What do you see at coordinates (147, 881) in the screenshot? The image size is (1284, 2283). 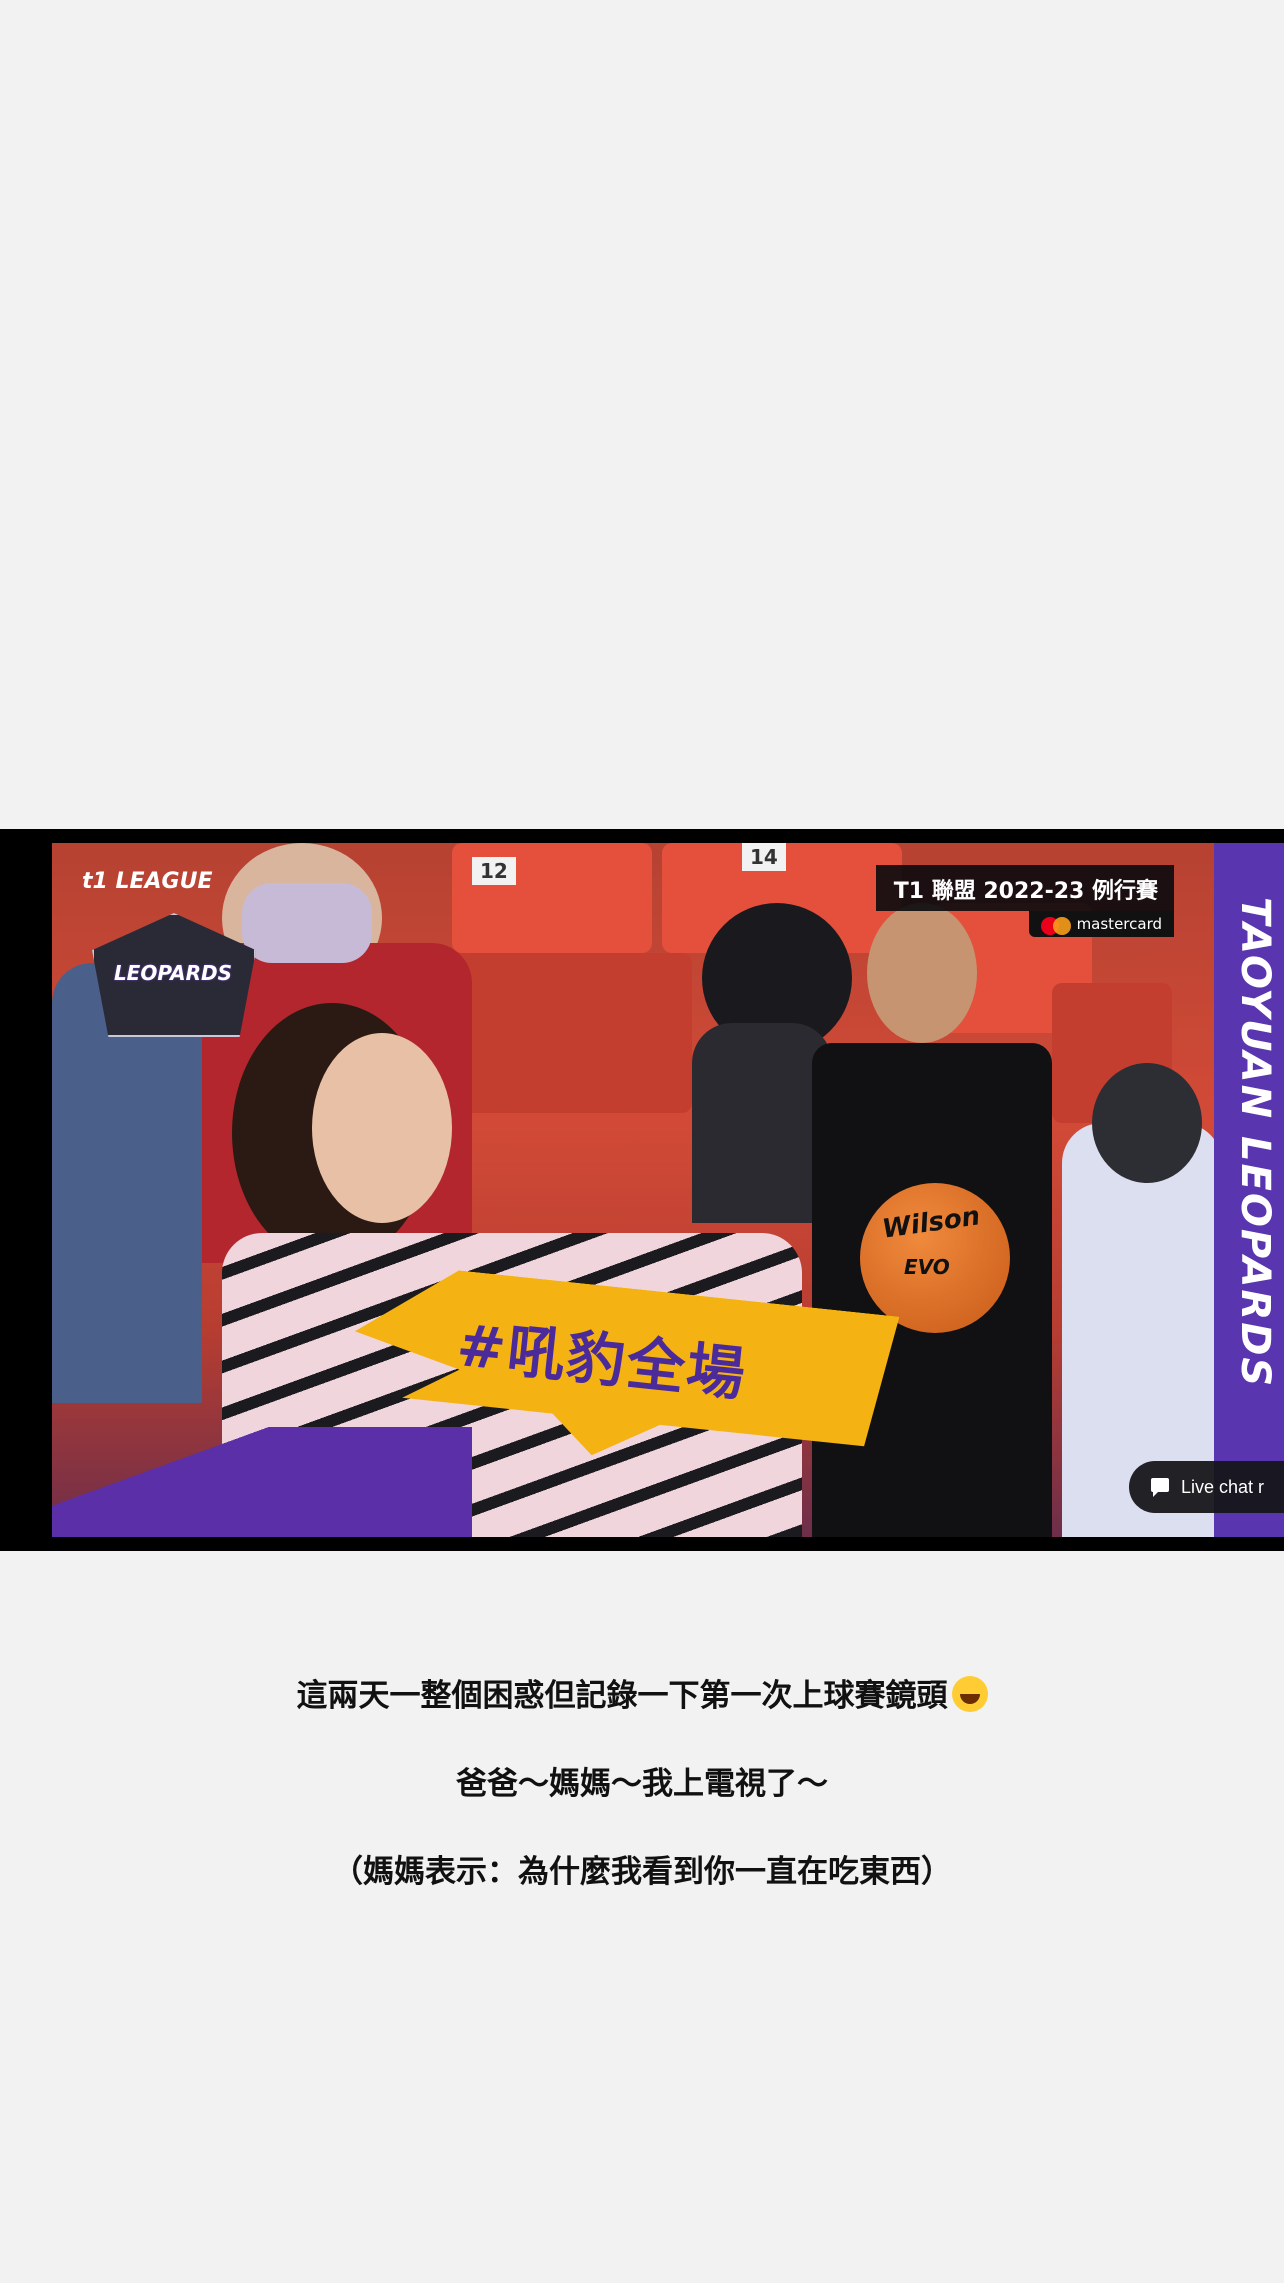 I see `league-logo-text: t1 LEAGUE` at bounding box center [147, 881].